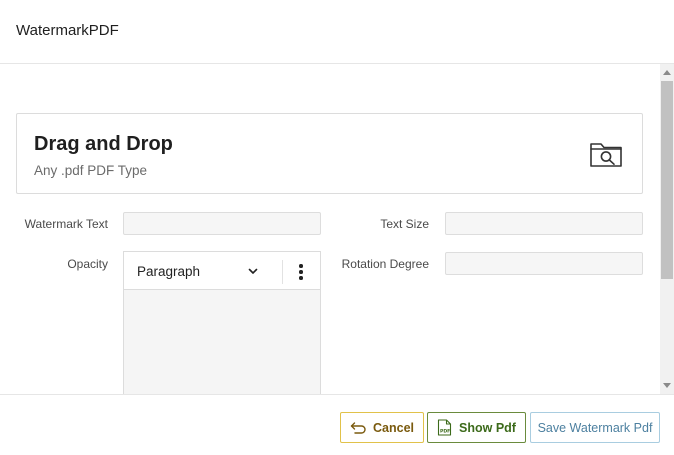  I want to click on dialog-footer: Cancel PDF Show Pdf Save Watermark Pdf, so click(337, 424).